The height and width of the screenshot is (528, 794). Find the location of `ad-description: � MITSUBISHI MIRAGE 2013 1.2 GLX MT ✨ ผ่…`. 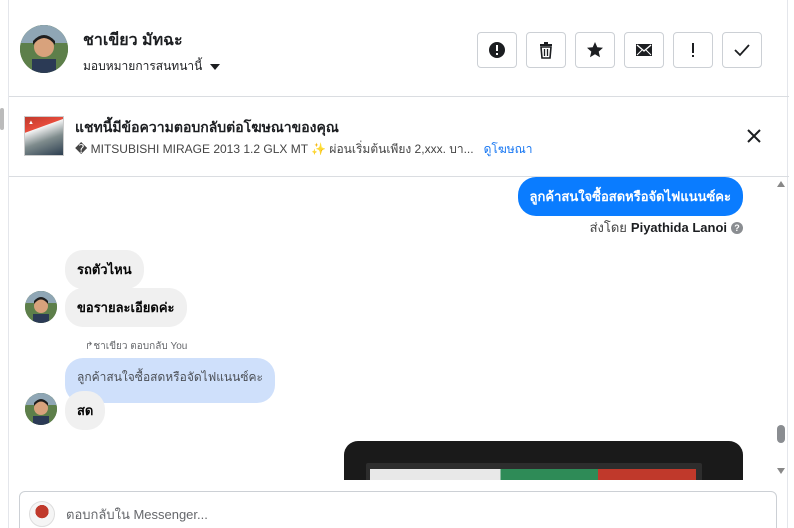

ad-description: � MITSUBISHI MIRAGE 2013 1.2 GLX MT ✨ ผ่… is located at coordinates (274, 149).